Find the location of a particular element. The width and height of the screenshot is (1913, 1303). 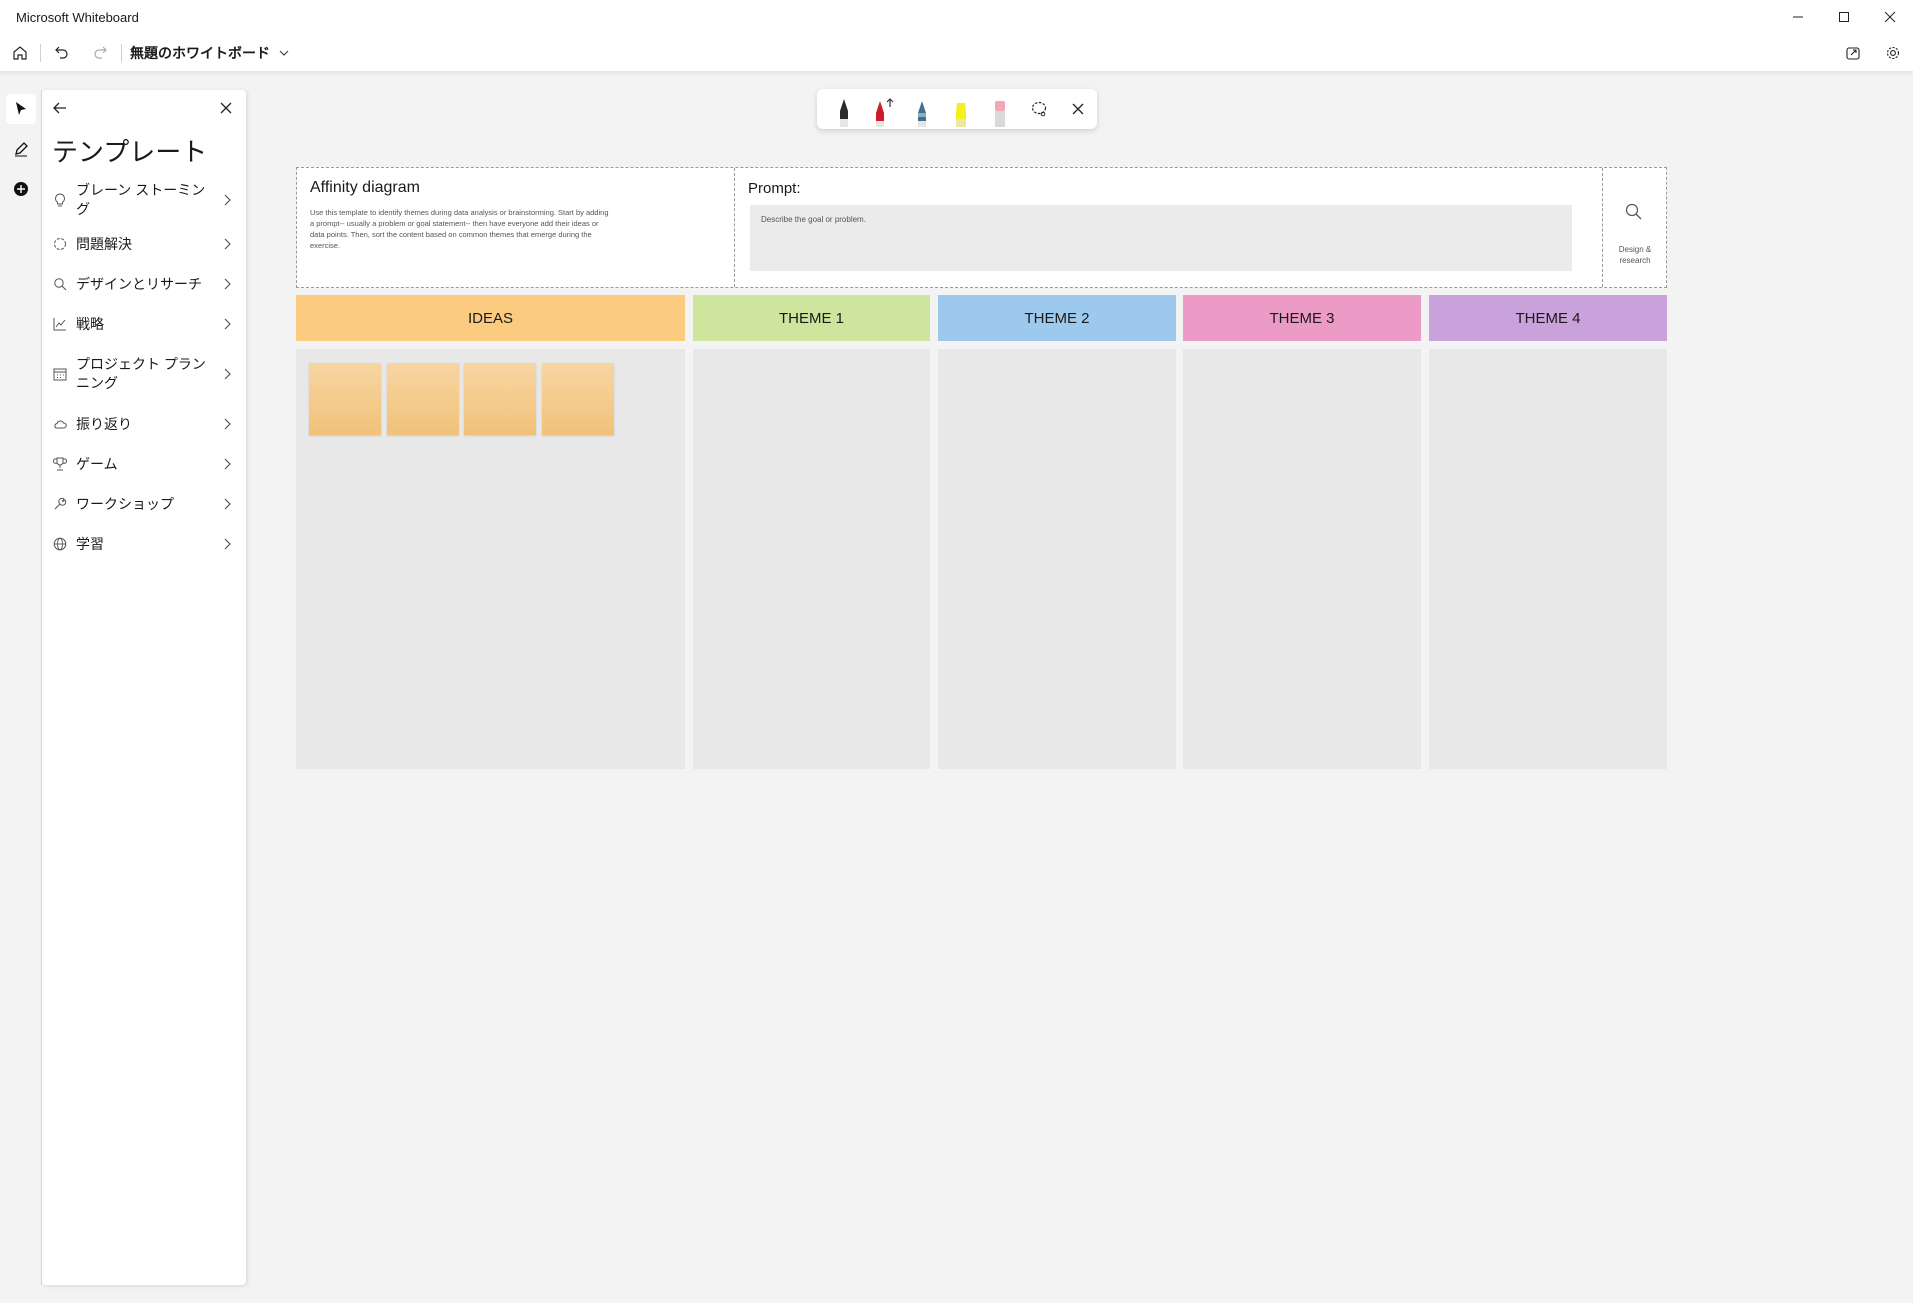

eraser-icon is located at coordinates (999, 114).